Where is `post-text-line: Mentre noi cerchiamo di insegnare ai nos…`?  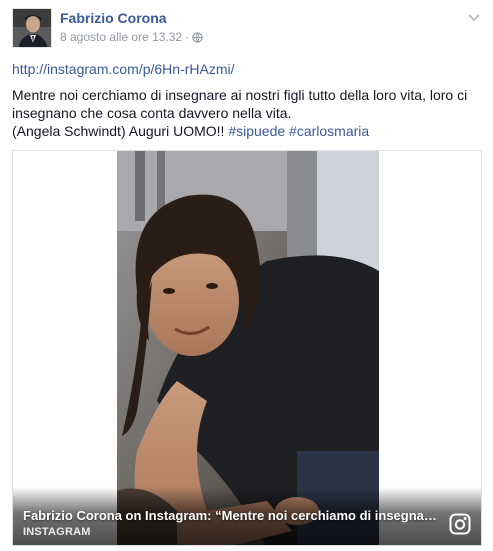 post-text-line: Mentre noi cerchiamo di insegnare ai nos… is located at coordinates (240, 95).